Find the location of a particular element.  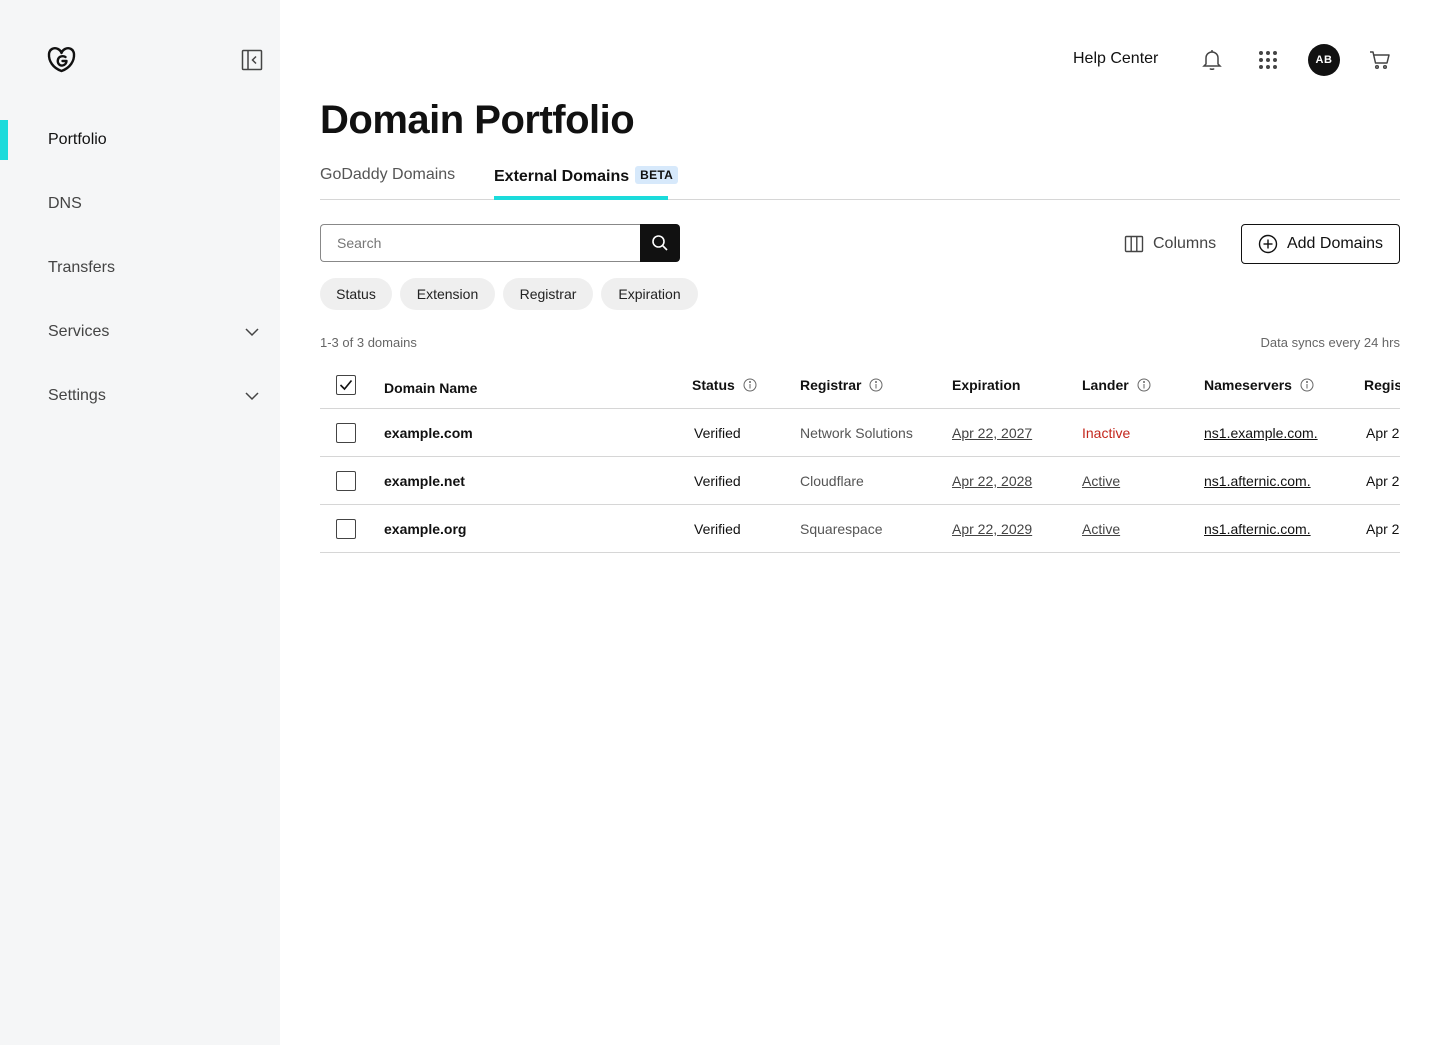

lander-status-cell: Inactive is located at coordinates (1106, 433).